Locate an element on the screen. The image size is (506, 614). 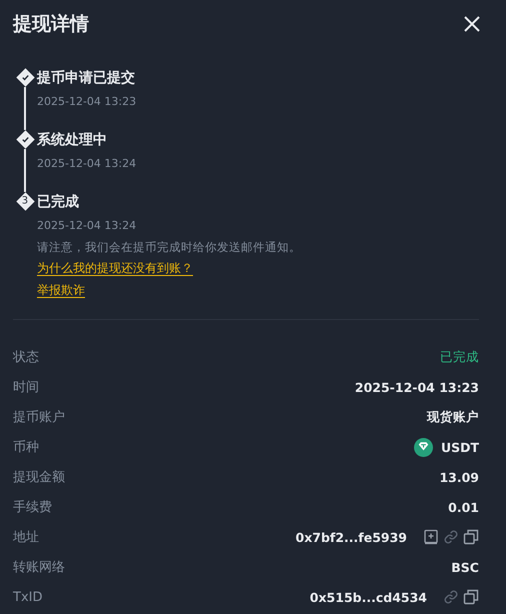
detail-label: 提现金额 is located at coordinates (39, 477).